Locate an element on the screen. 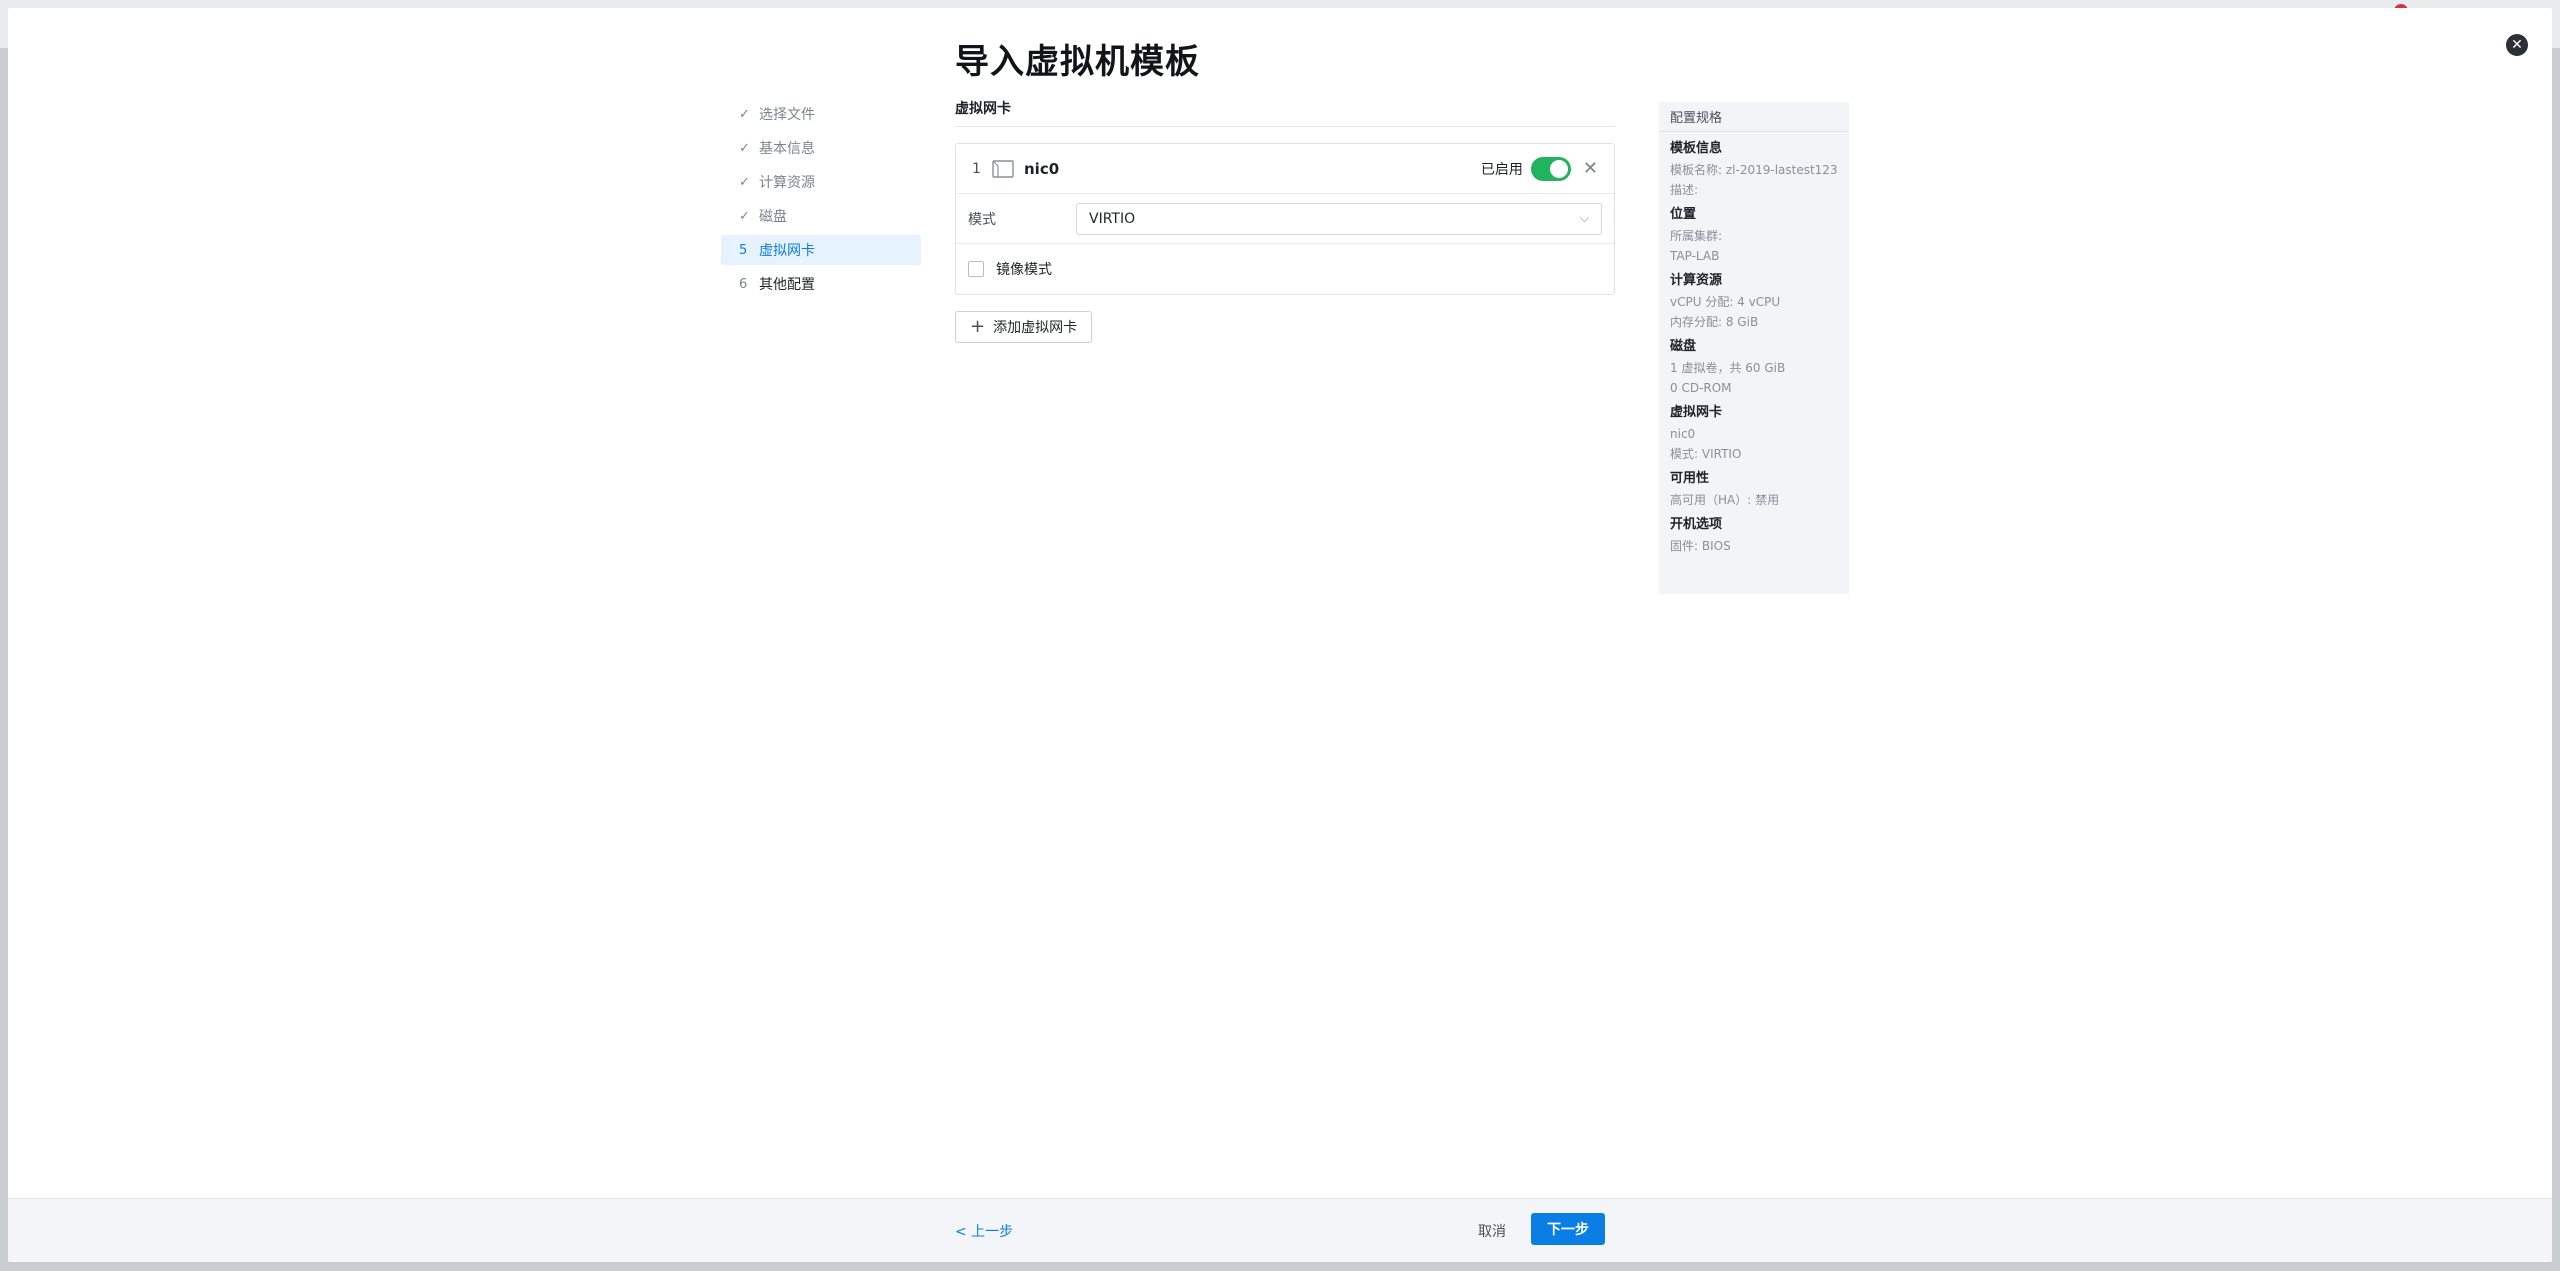  mirror-mode-checkbox is located at coordinates (976, 269).